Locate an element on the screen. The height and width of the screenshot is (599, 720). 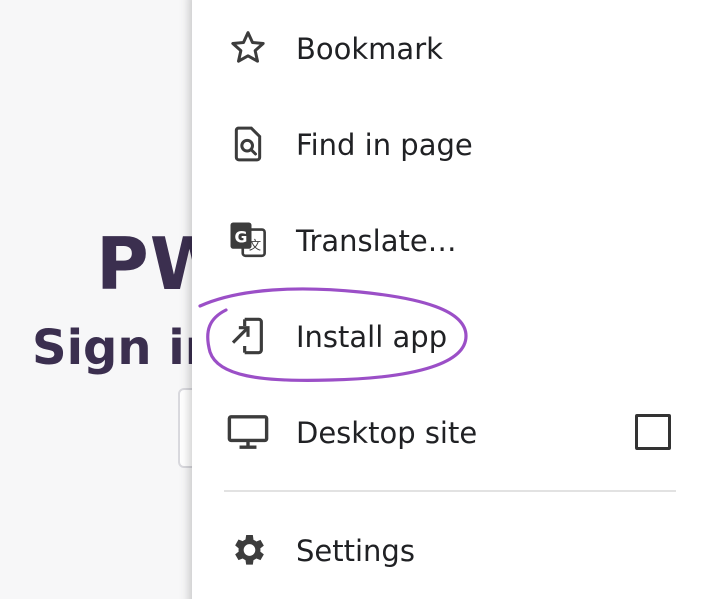
desktop-icon is located at coordinates (248, 432).